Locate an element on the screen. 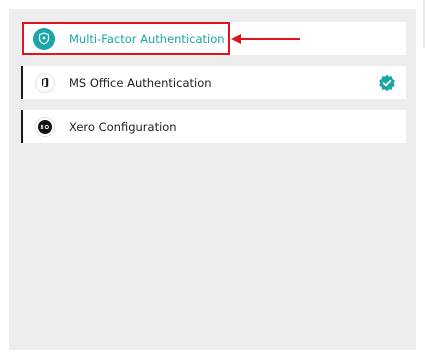 This screenshot has width=425, height=358. integration-item-label: MS Office Authentication is located at coordinates (140, 82).